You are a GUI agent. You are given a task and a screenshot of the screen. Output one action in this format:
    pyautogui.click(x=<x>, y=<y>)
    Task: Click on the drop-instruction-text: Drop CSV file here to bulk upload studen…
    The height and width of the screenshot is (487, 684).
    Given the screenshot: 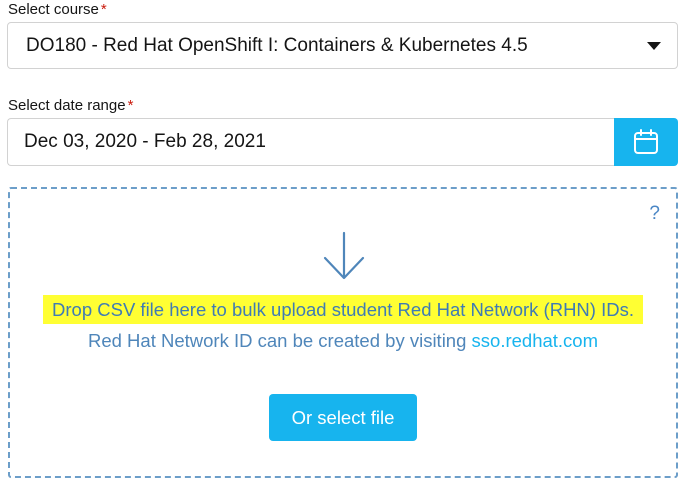 What is the action you would take?
    pyautogui.click(x=343, y=309)
    